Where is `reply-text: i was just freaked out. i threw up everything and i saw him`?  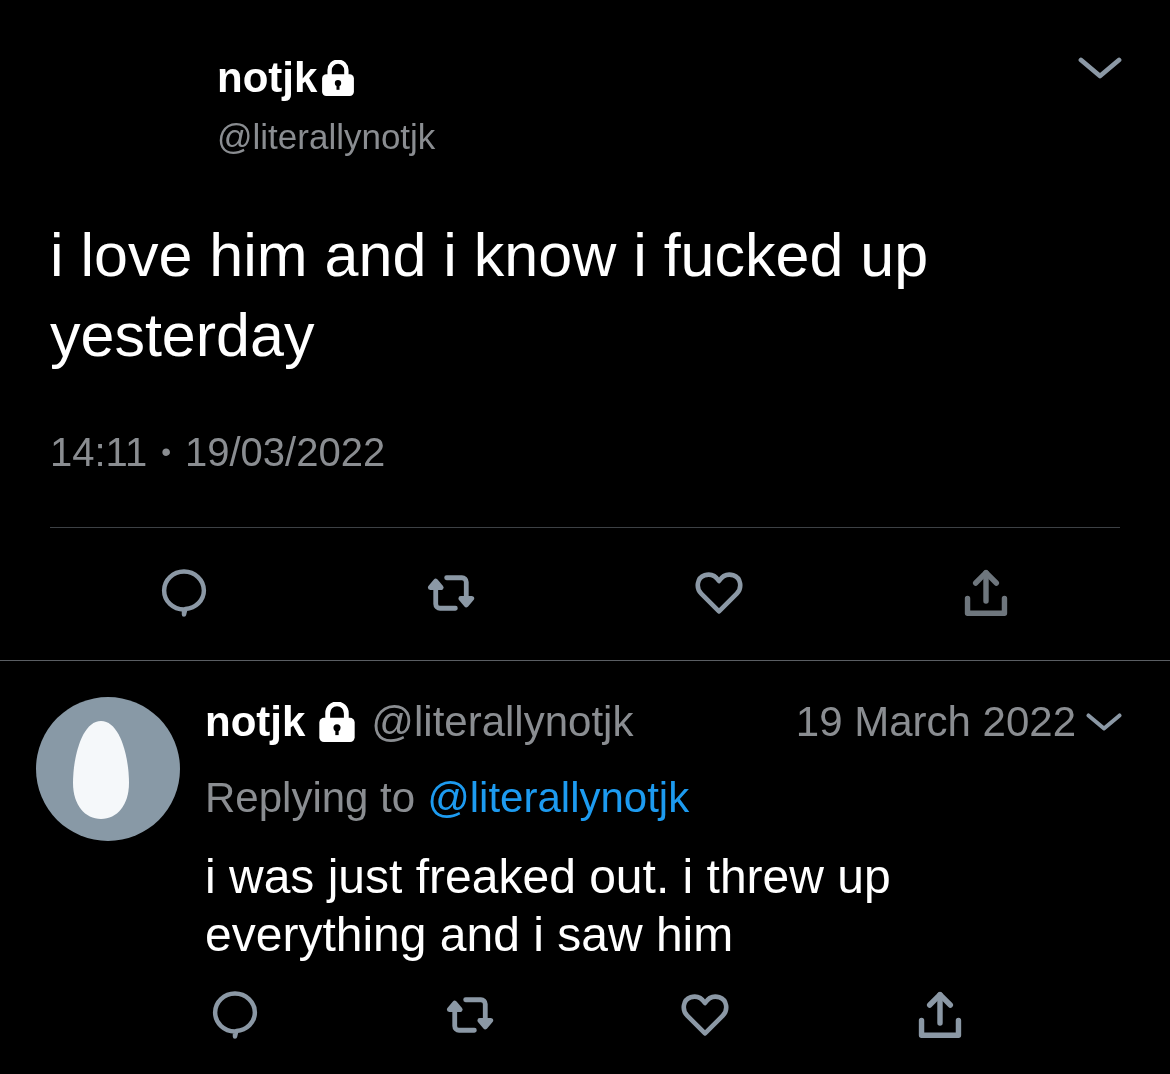 reply-text: i was just freaked out. i threw up everything and i saw him is located at coordinates (548, 906).